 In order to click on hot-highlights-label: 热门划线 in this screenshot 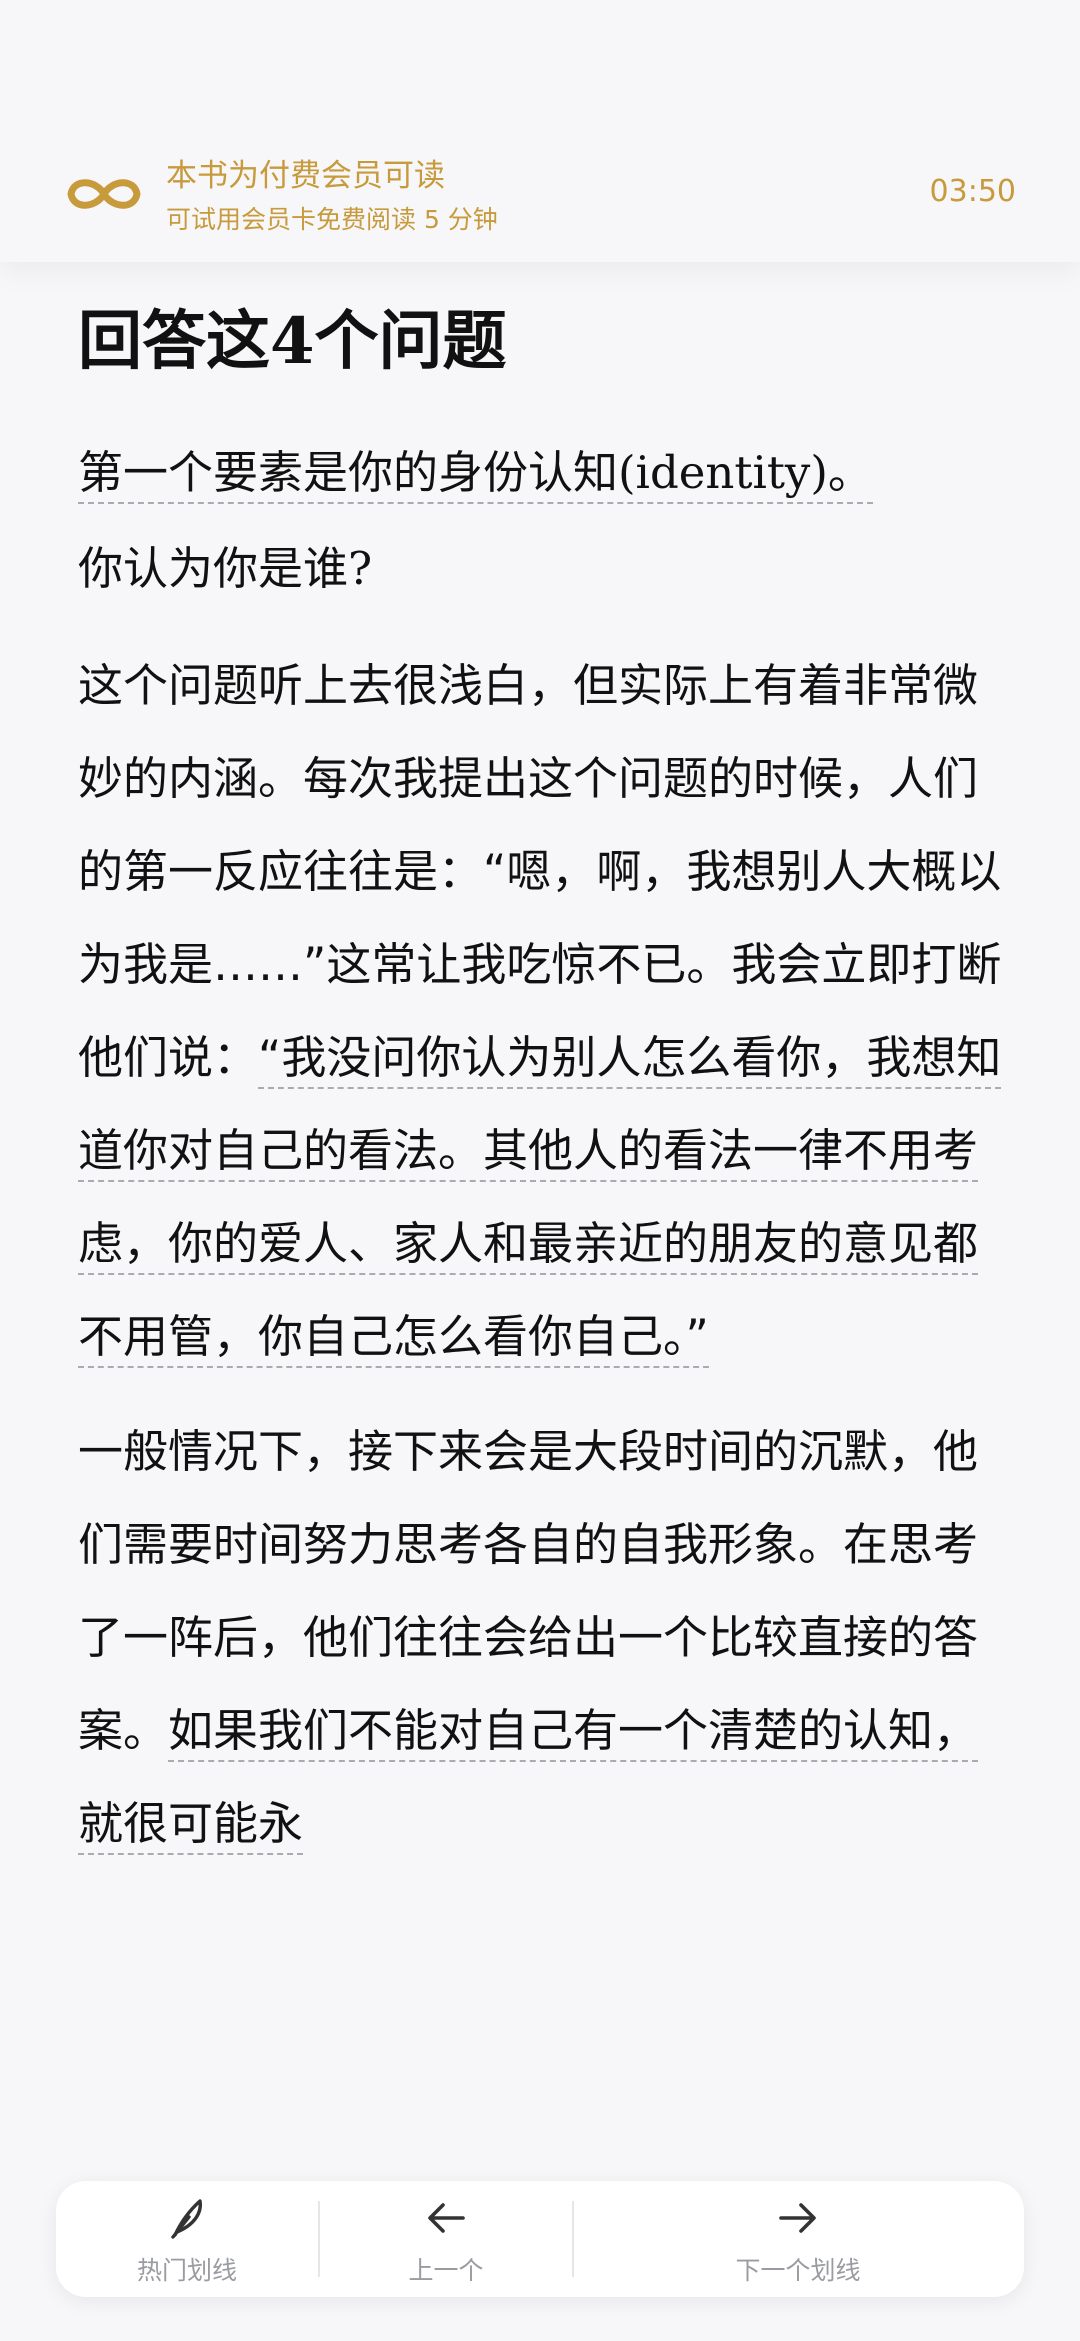, I will do `click(186, 2270)`.